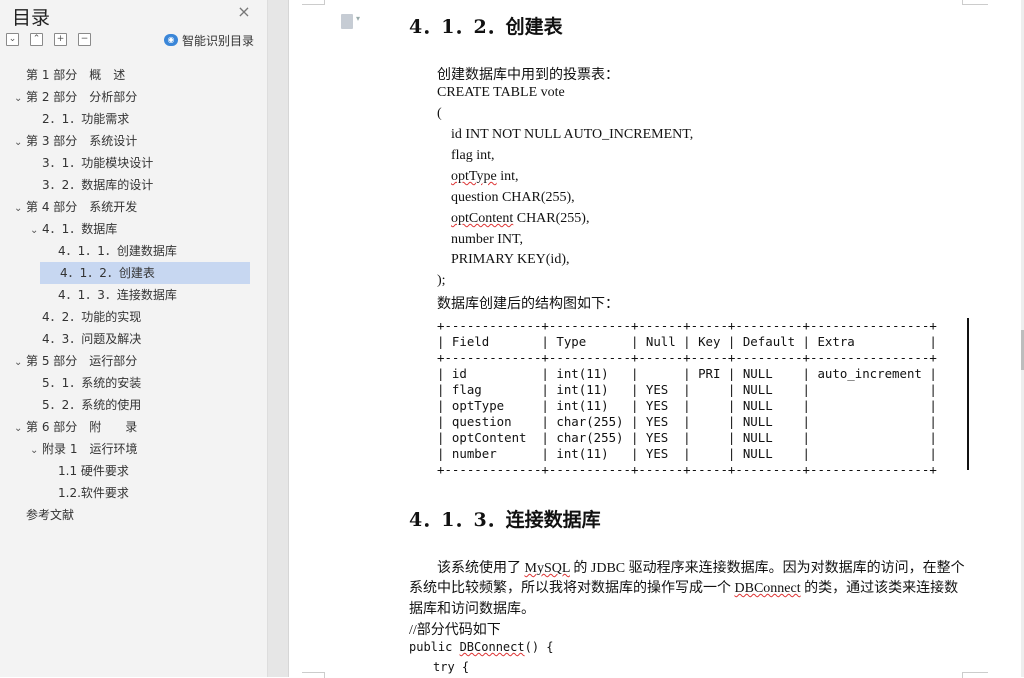  Describe the element at coordinates (473, 155) in the screenshot. I see `sql-line: flag int,` at that location.